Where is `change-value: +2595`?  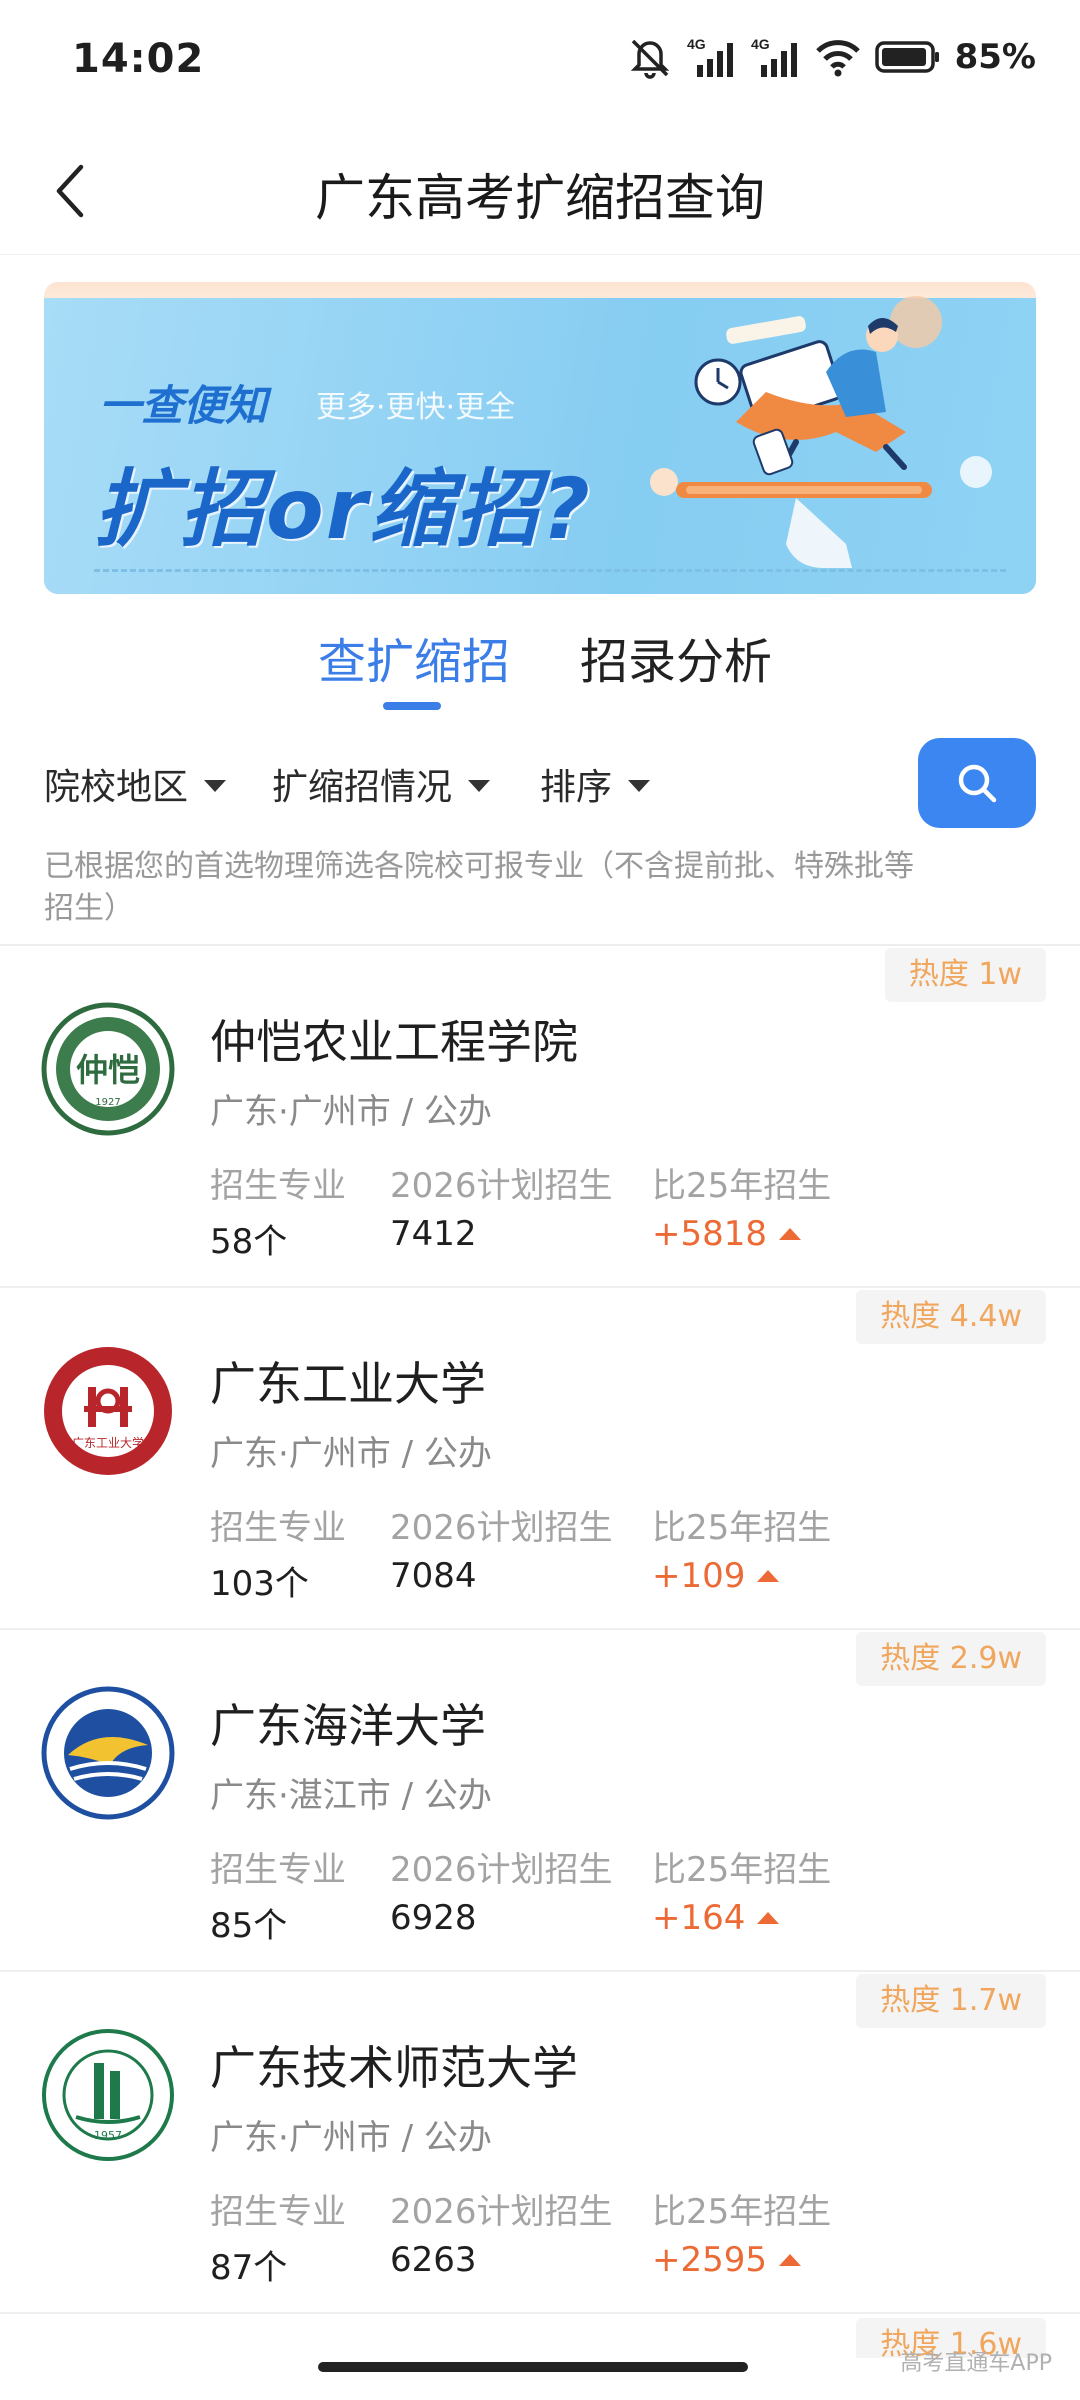
change-value: +2595 is located at coordinates (727, 2260).